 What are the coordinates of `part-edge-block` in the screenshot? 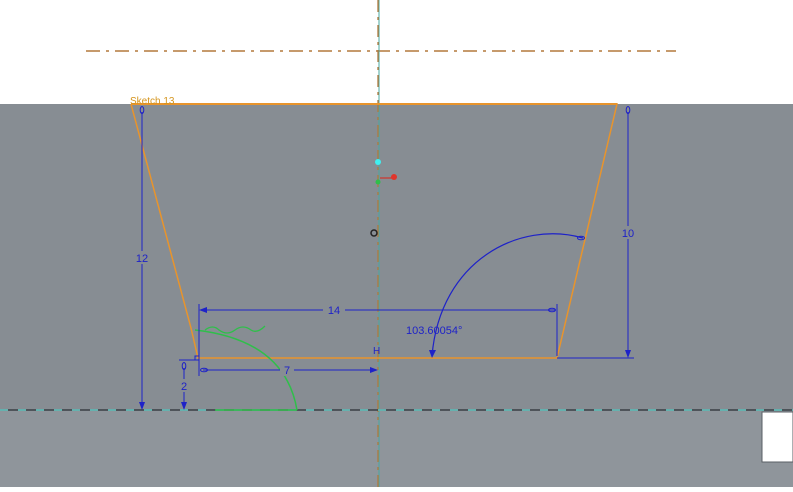 It's located at (777, 437).